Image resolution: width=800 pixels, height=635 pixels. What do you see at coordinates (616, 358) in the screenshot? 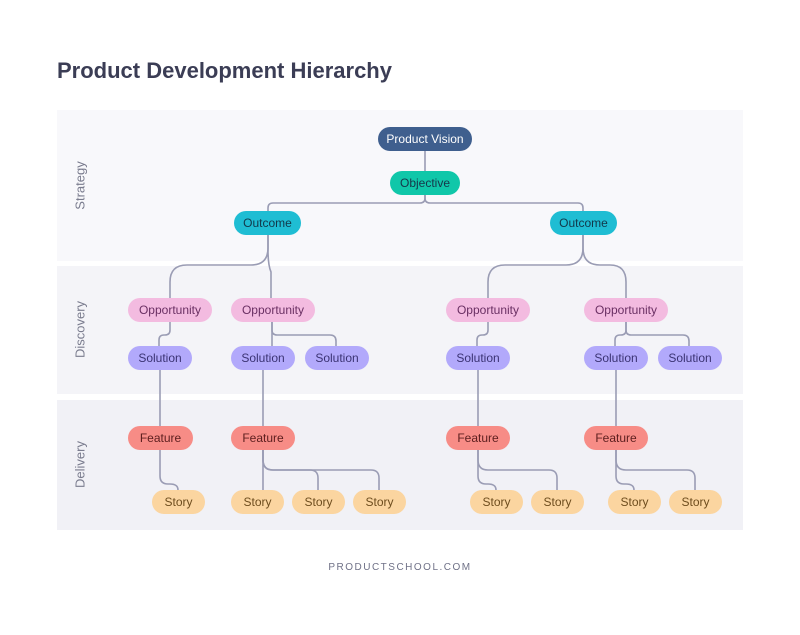
I see `node-solution-5: Solution` at bounding box center [616, 358].